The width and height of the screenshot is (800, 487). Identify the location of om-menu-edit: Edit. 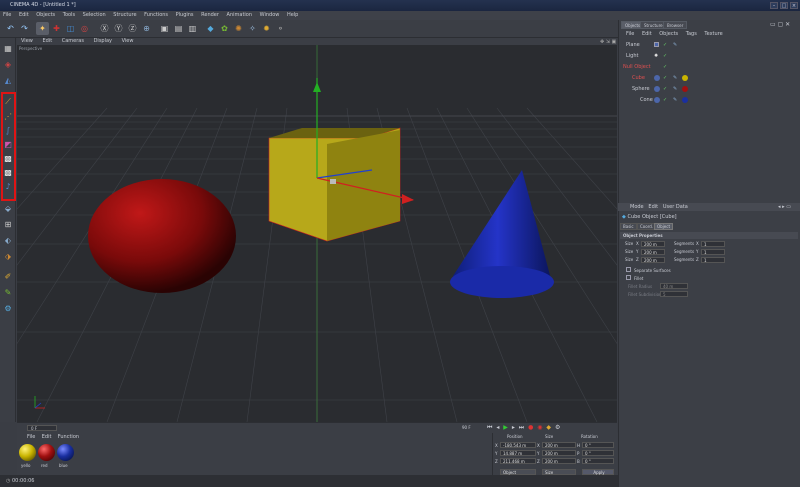
(647, 34).